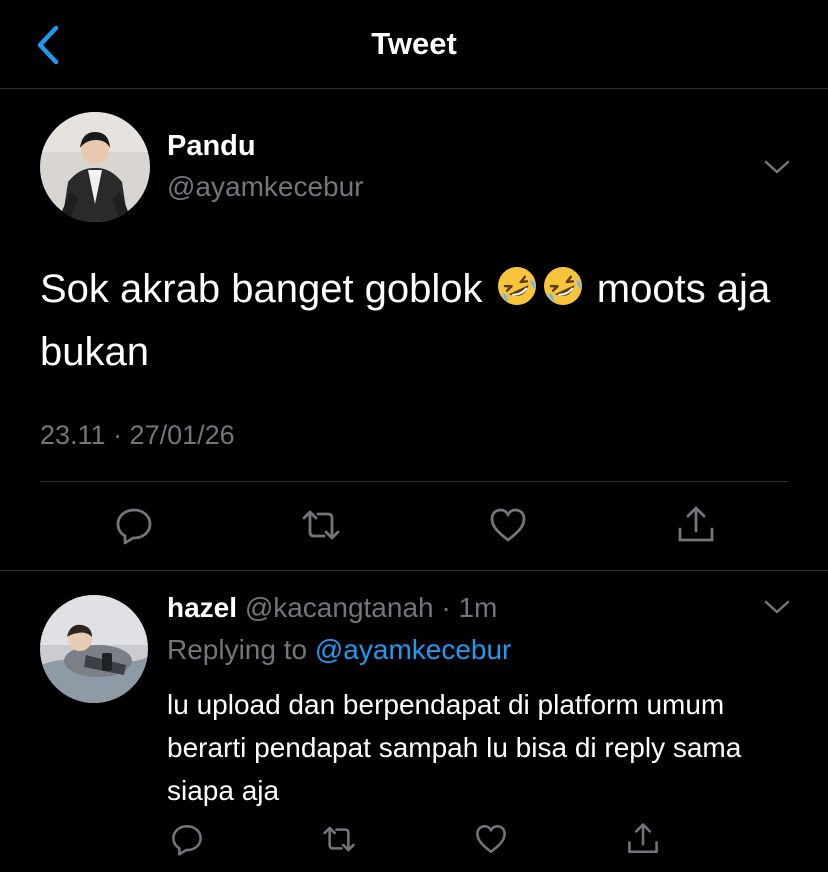 The width and height of the screenshot is (828, 872). I want to click on page-title: Tweet, so click(414, 43).